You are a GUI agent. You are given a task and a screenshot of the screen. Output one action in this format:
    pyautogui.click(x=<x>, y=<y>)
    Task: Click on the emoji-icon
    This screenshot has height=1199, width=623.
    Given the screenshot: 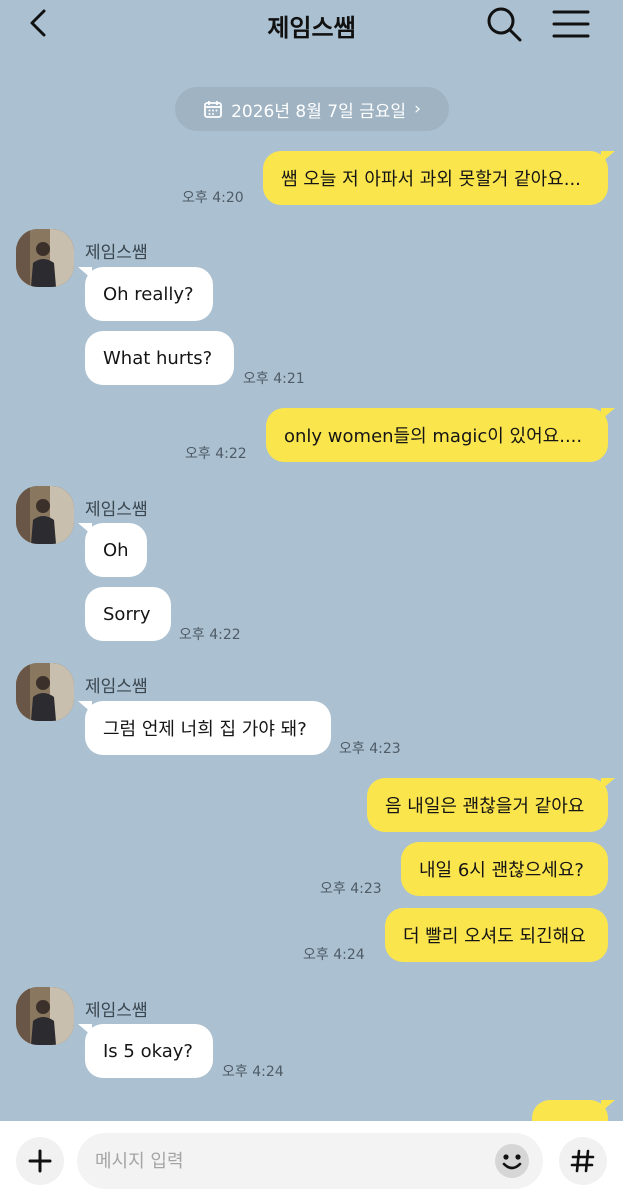 What is the action you would take?
    pyautogui.click(x=512, y=1161)
    